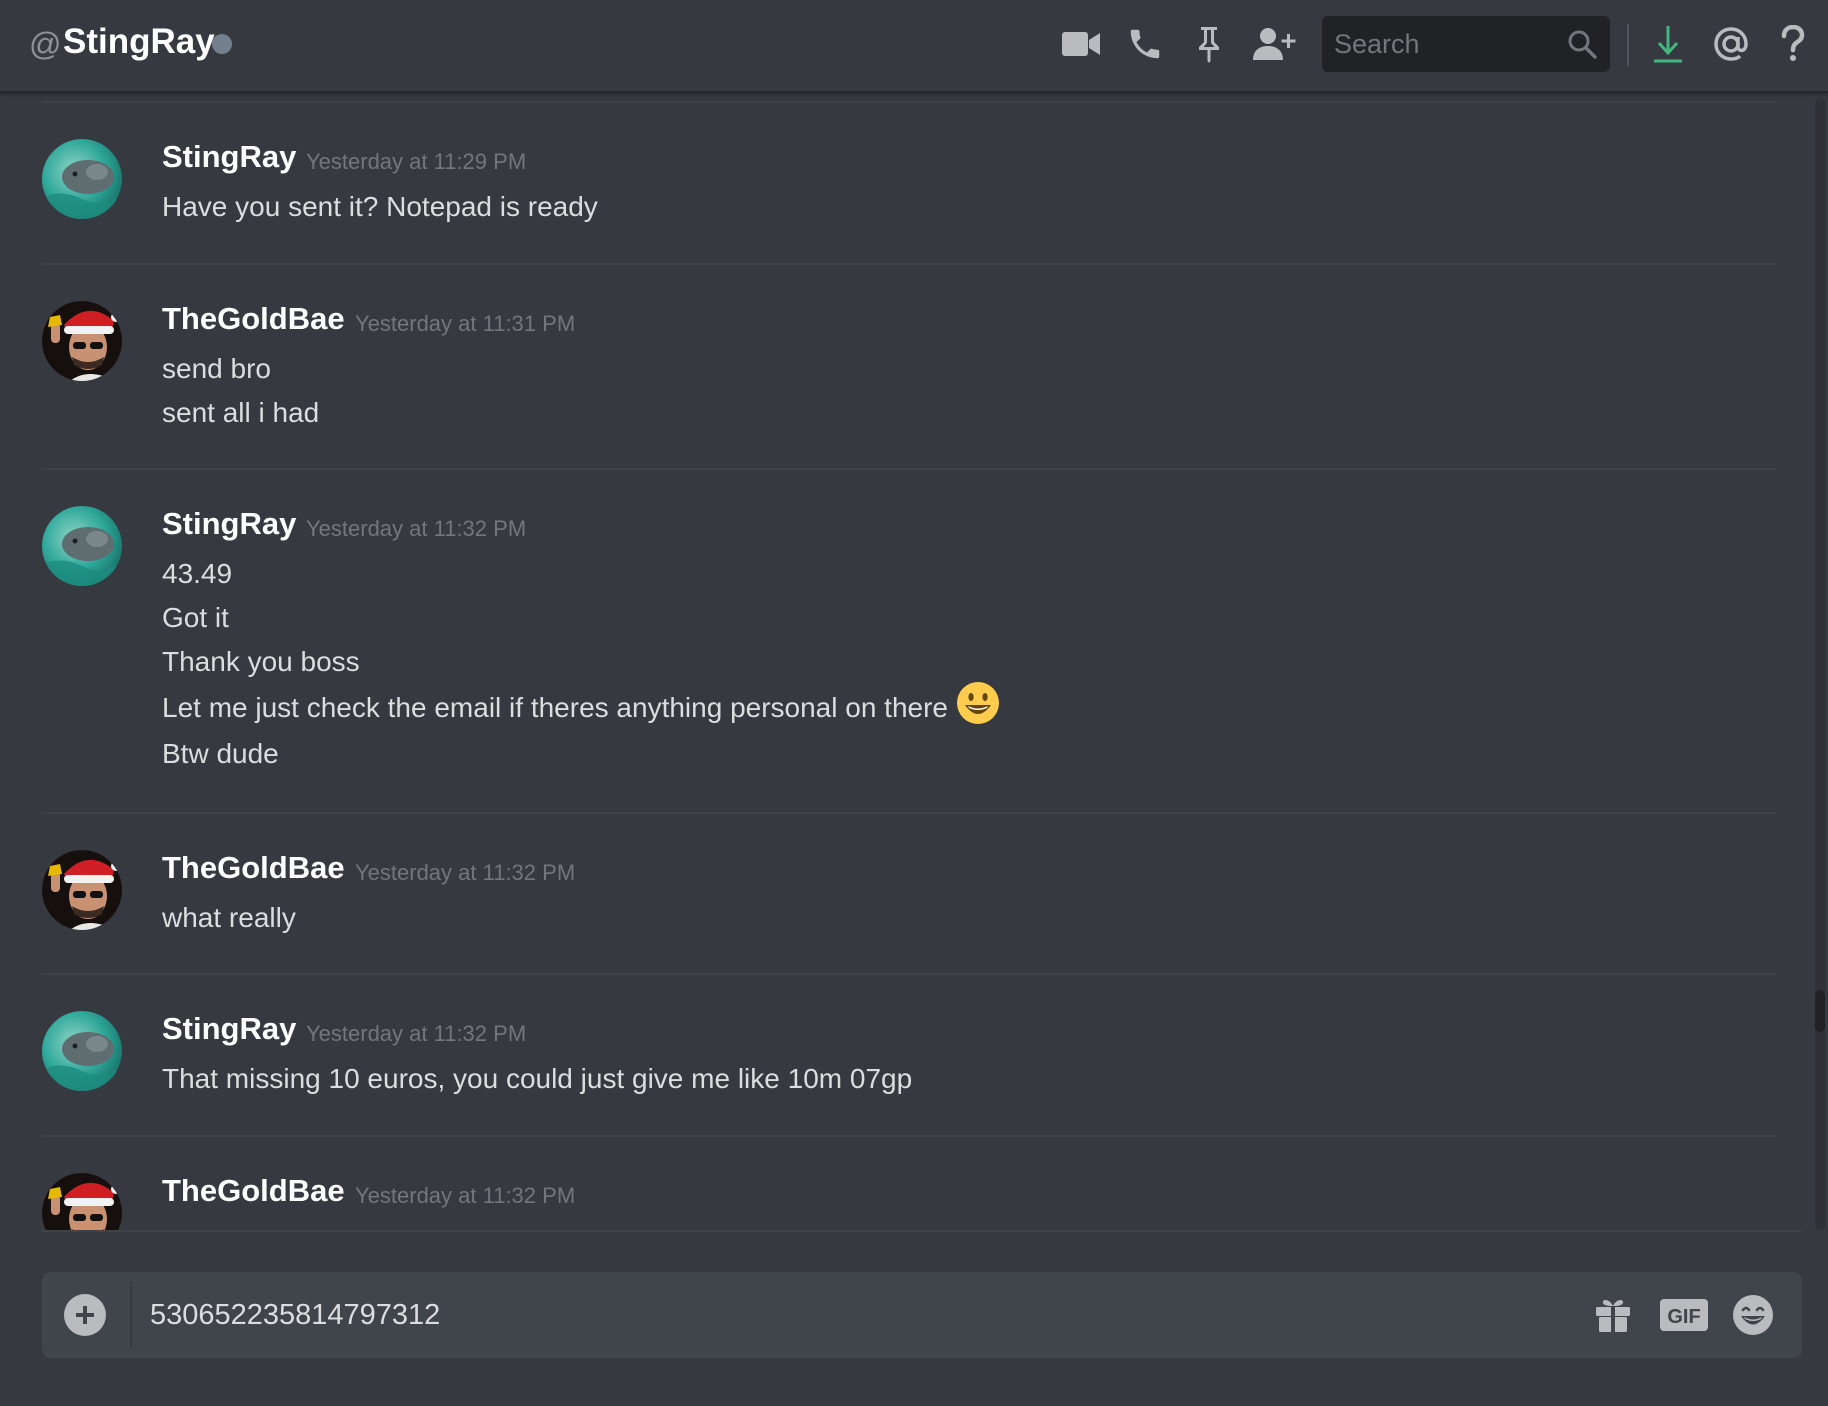 This screenshot has height=1406, width=1828. What do you see at coordinates (1081, 44) in the screenshot?
I see `video-call-icon` at bounding box center [1081, 44].